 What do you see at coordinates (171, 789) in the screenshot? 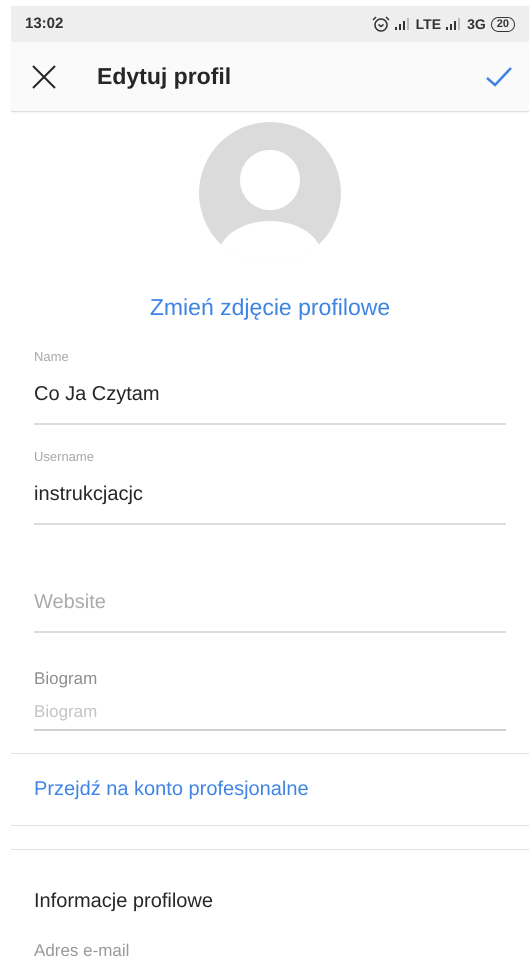
I see `professional-account-link: Przejdź na konto profesjonalne` at bounding box center [171, 789].